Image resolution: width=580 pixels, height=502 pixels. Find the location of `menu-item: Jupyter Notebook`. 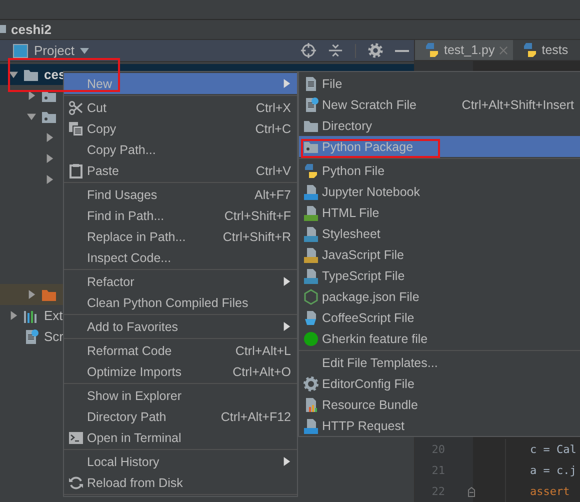

menu-item: Jupyter Notebook is located at coordinates (439, 191).